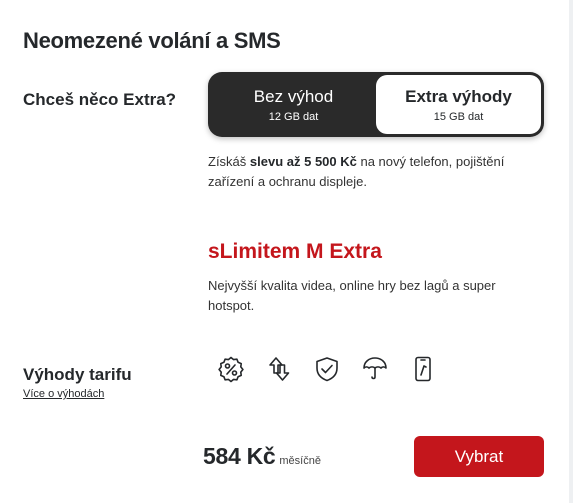 The height and width of the screenshot is (503, 573). What do you see at coordinates (279, 369) in the screenshot?
I see `data-transfer-icon` at bounding box center [279, 369].